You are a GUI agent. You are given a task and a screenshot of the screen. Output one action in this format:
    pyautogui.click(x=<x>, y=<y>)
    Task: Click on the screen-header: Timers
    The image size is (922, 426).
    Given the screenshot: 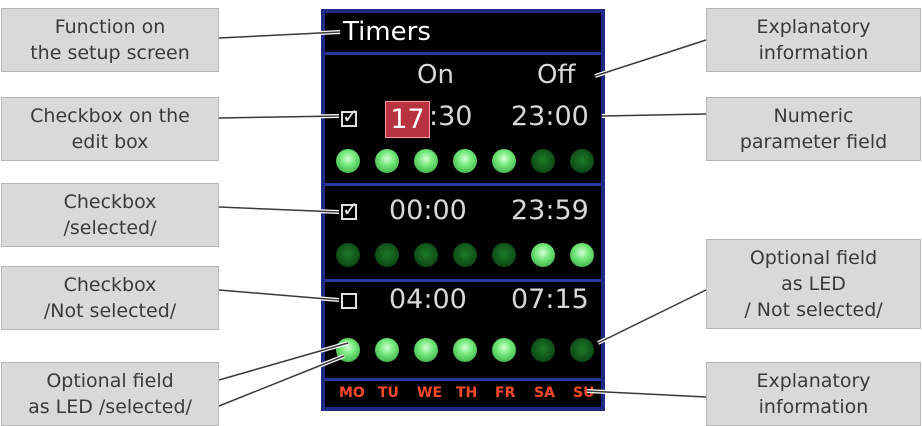 What is the action you would take?
    pyautogui.click(x=463, y=34)
    